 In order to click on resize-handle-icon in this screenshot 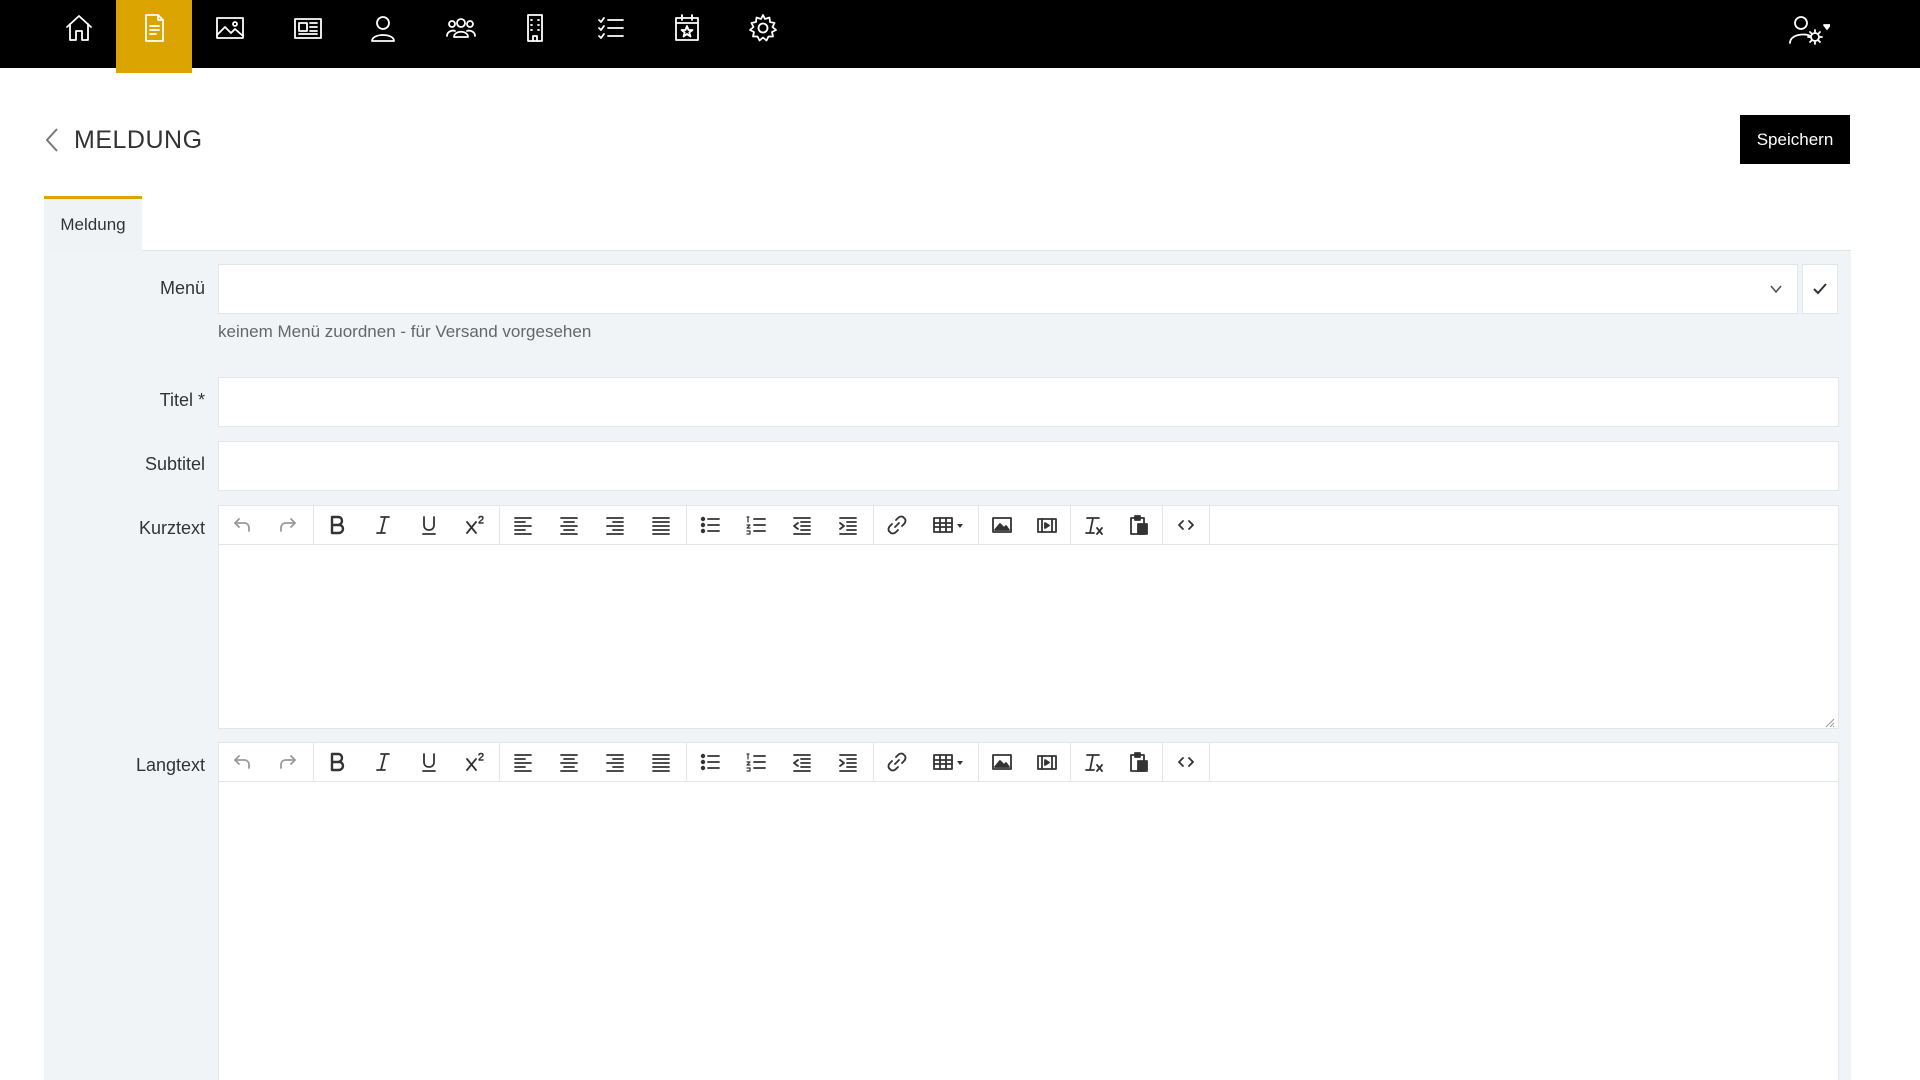, I will do `click(1830, 721)`.